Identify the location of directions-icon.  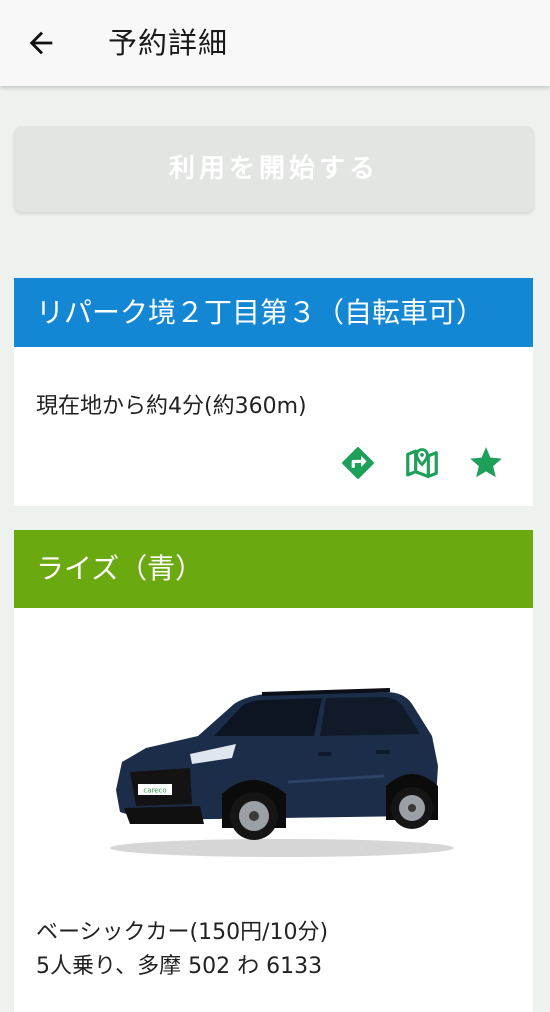
(358, 463).